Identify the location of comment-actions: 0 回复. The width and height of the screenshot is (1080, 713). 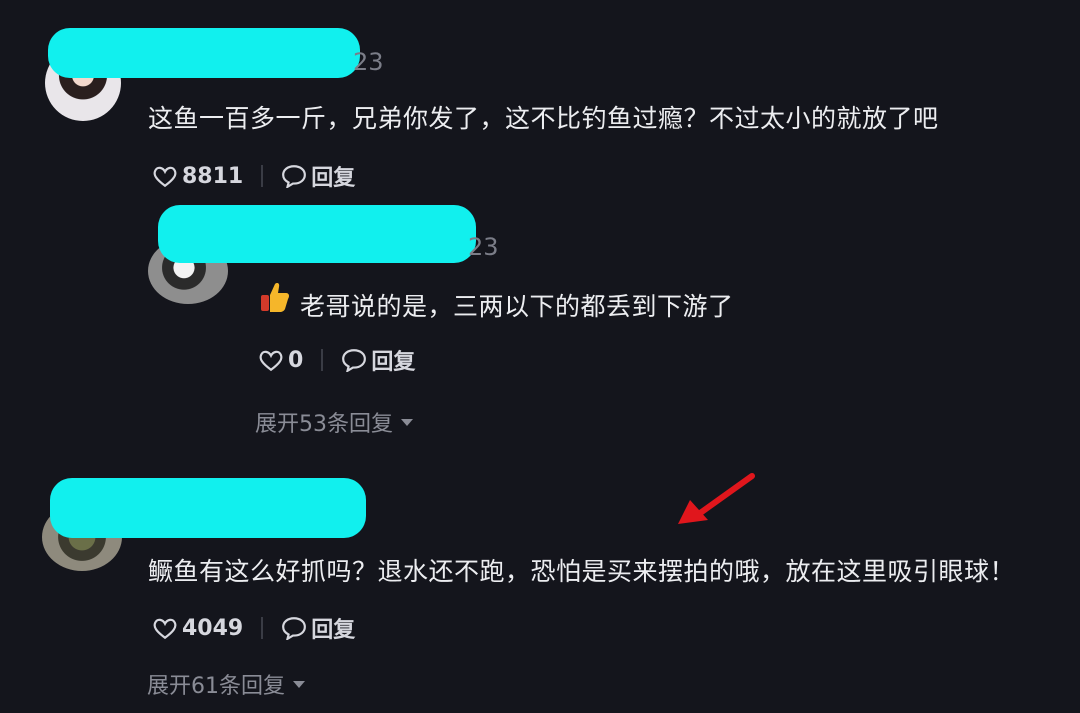
(336, 360).